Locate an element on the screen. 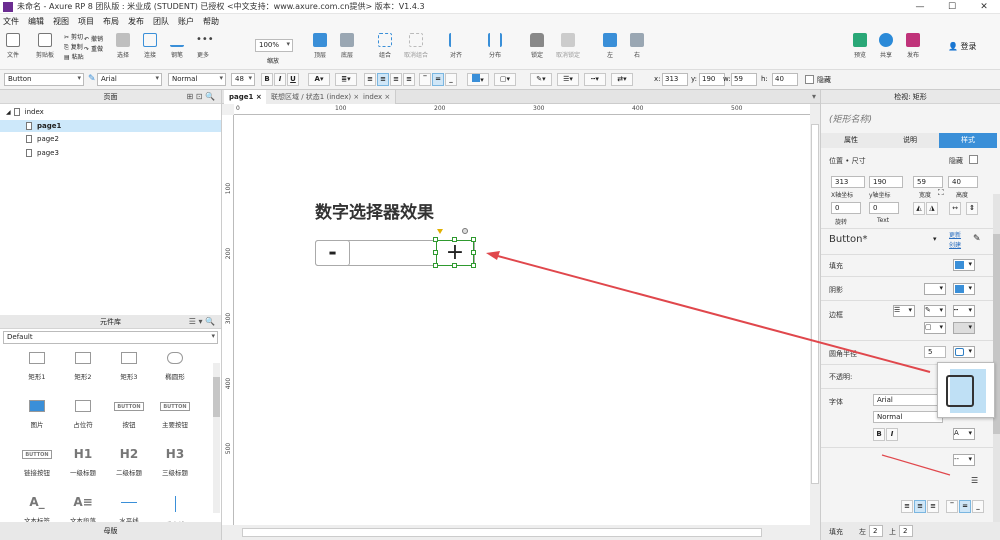 The width and height of the screenshot is (1000, 540). inspector-font-select: Arial is located at coordinates (908, 400).